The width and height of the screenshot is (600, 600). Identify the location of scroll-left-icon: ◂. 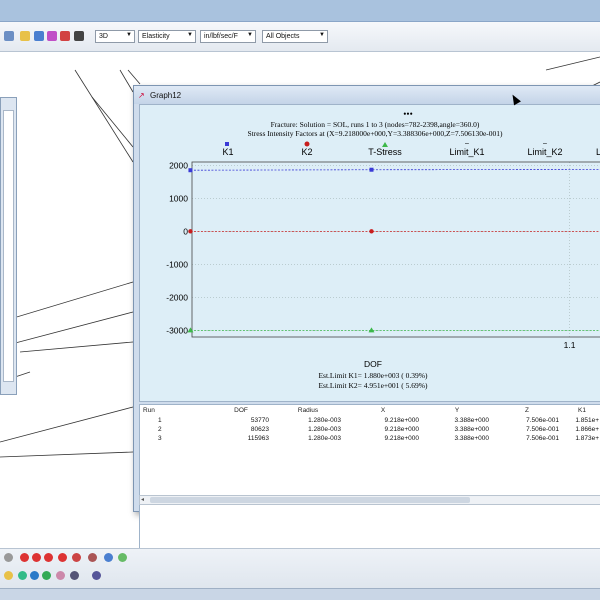
(142, 499).